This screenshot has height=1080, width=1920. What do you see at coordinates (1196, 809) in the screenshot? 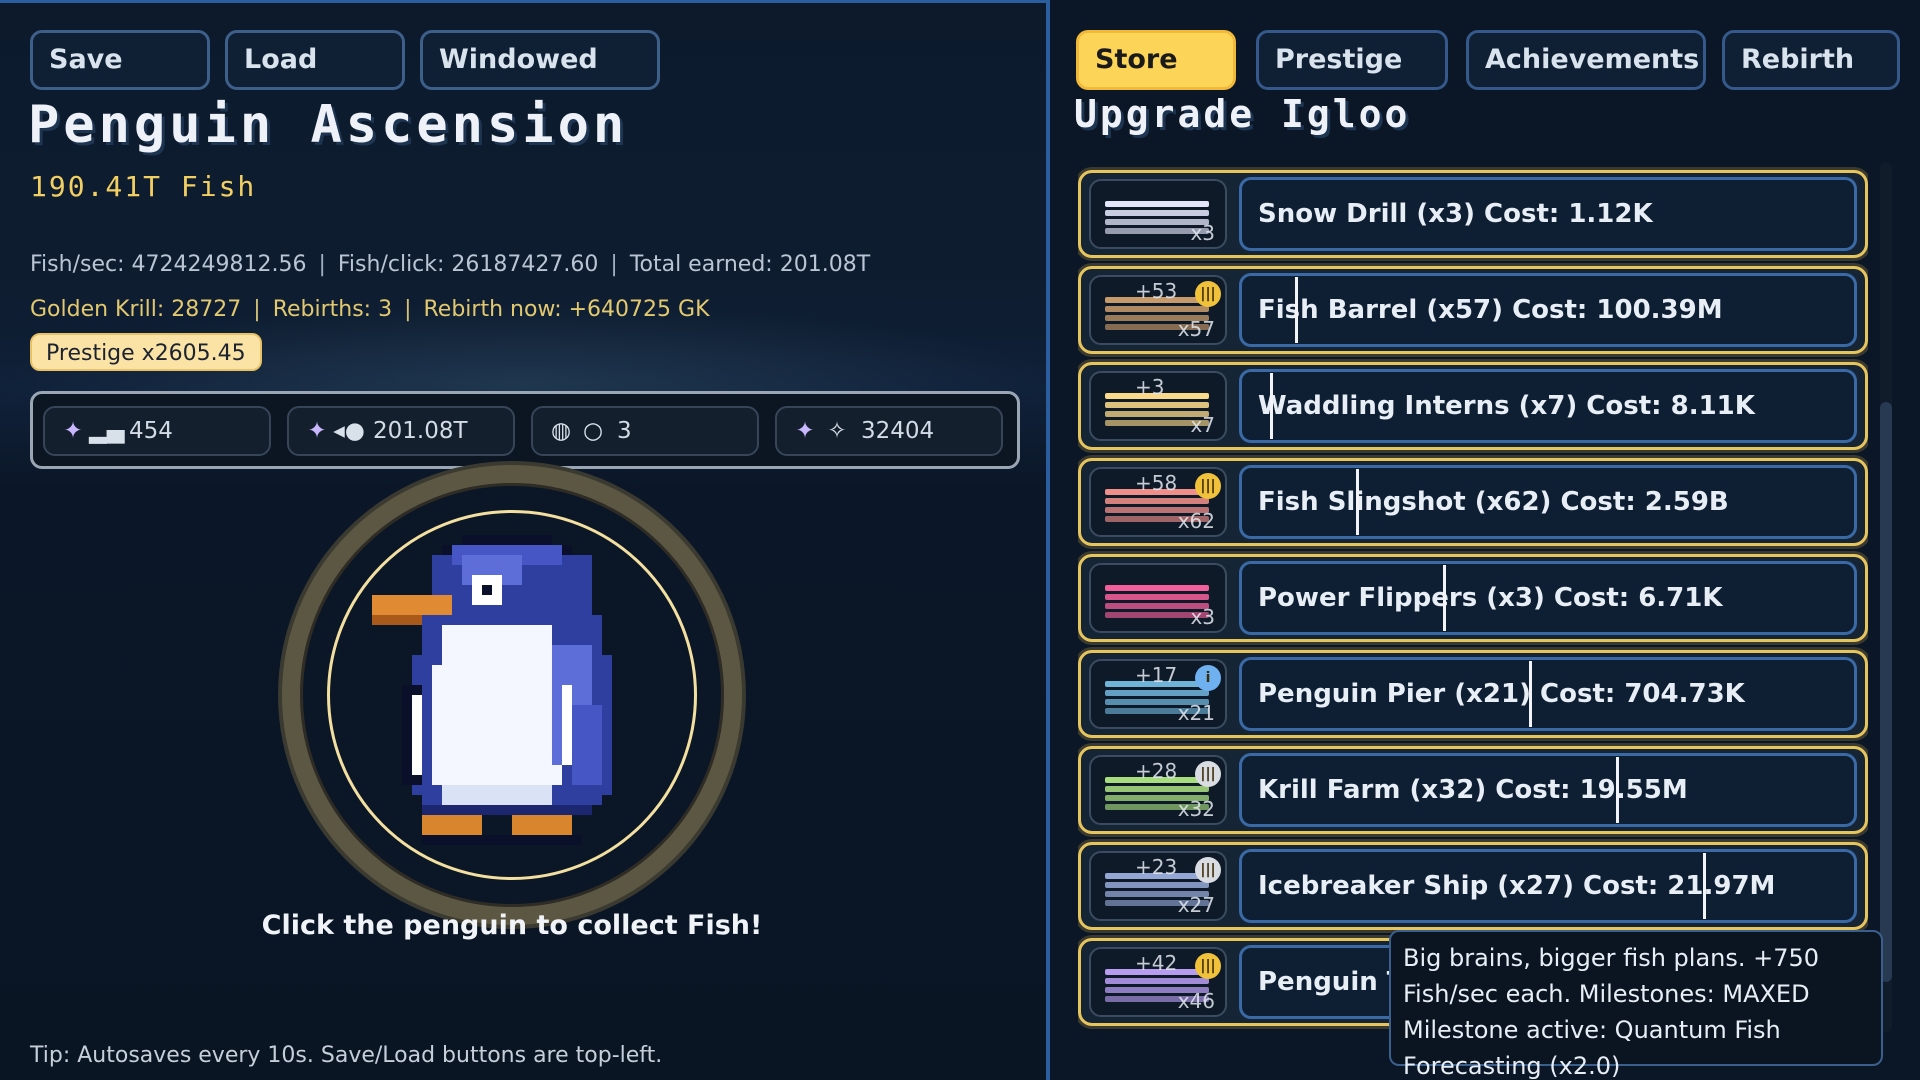
I see `upgrade-owned-count: x32` at bounding box center [1196, 809].